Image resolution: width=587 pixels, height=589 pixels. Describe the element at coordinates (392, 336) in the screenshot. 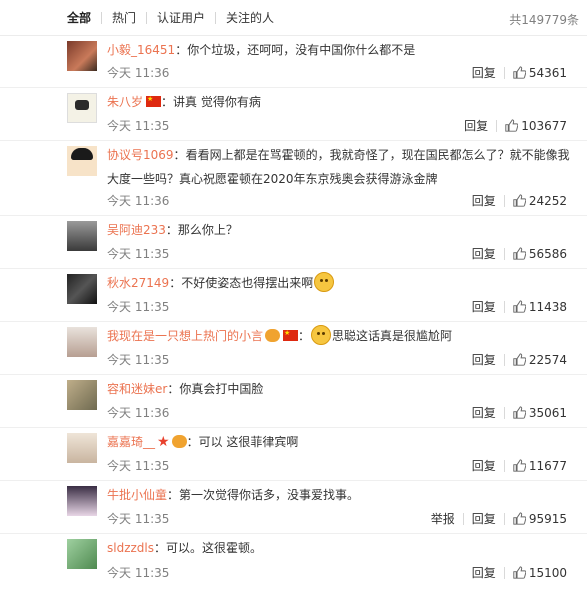

I see `comment-text: 思聪这话真是很尴尬阿` at that location.